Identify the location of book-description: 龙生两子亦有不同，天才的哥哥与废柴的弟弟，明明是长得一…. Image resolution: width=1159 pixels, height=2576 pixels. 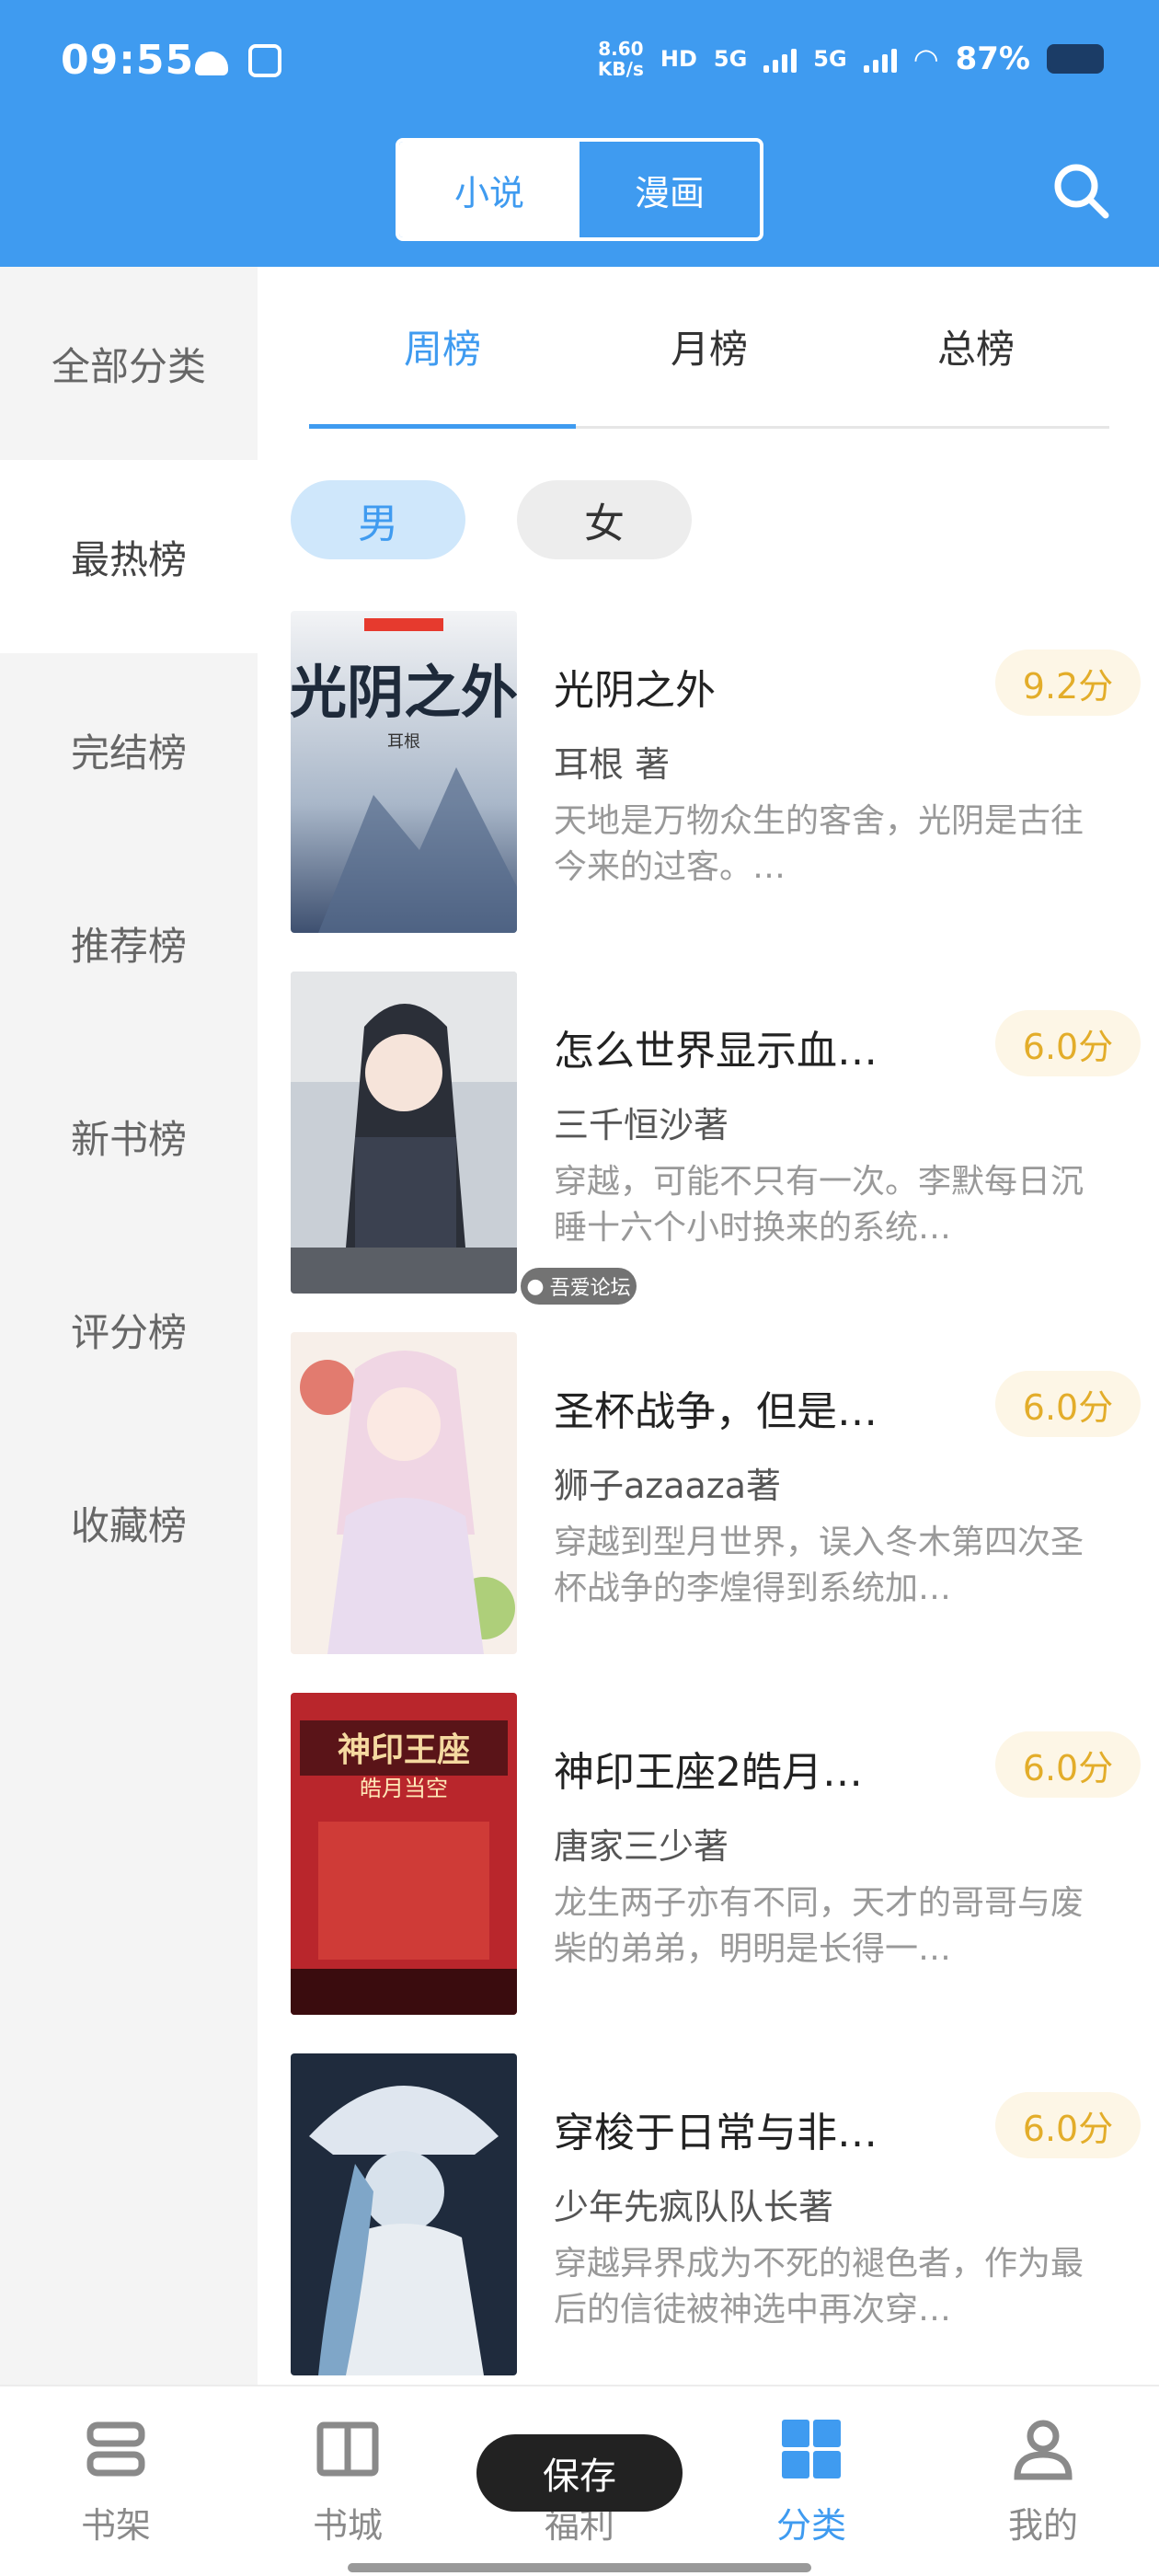
(819, 1926).